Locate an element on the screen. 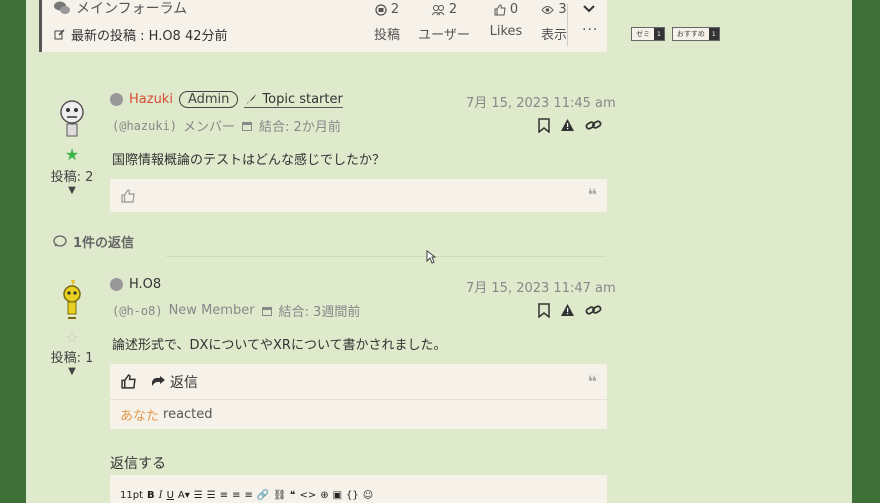 The image size is (880, 503). post-count: 投稿: 1 is located at coordinates (72, 358).